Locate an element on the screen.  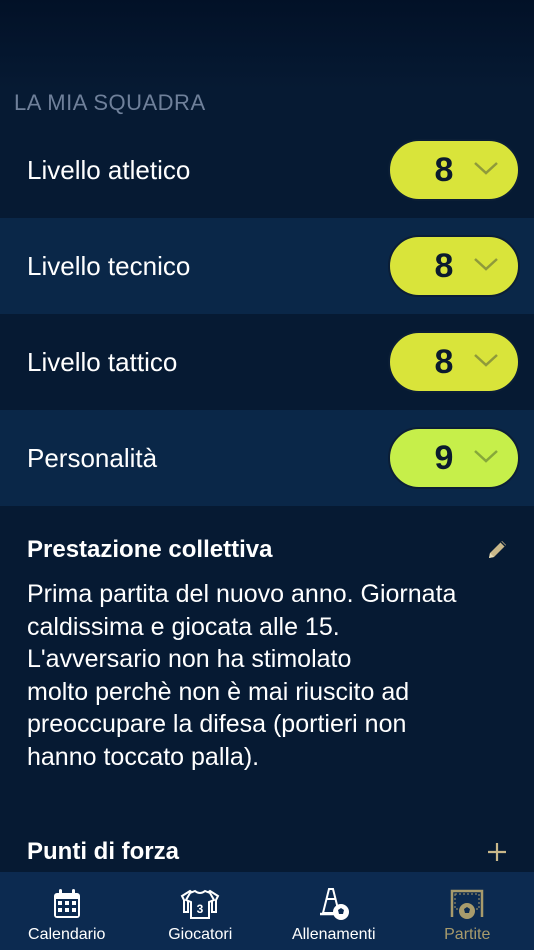
section-title: LA MIA SQUADRA is located at coordinates (110, 102).